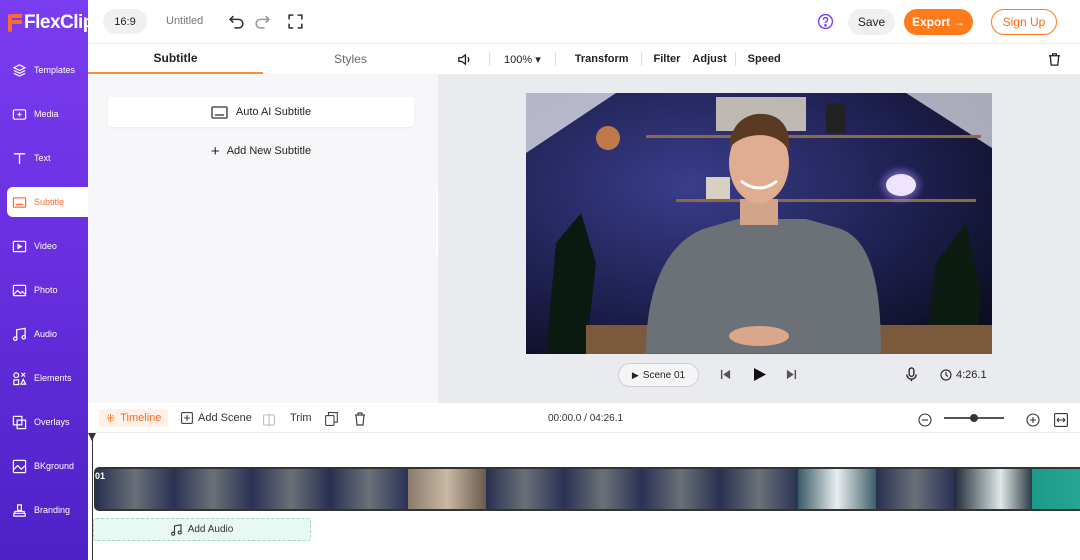 The image size is (1080, 560). Describe the element at coordinates (871, 22) in the screenshot. I see `save-button: Save` at that location.